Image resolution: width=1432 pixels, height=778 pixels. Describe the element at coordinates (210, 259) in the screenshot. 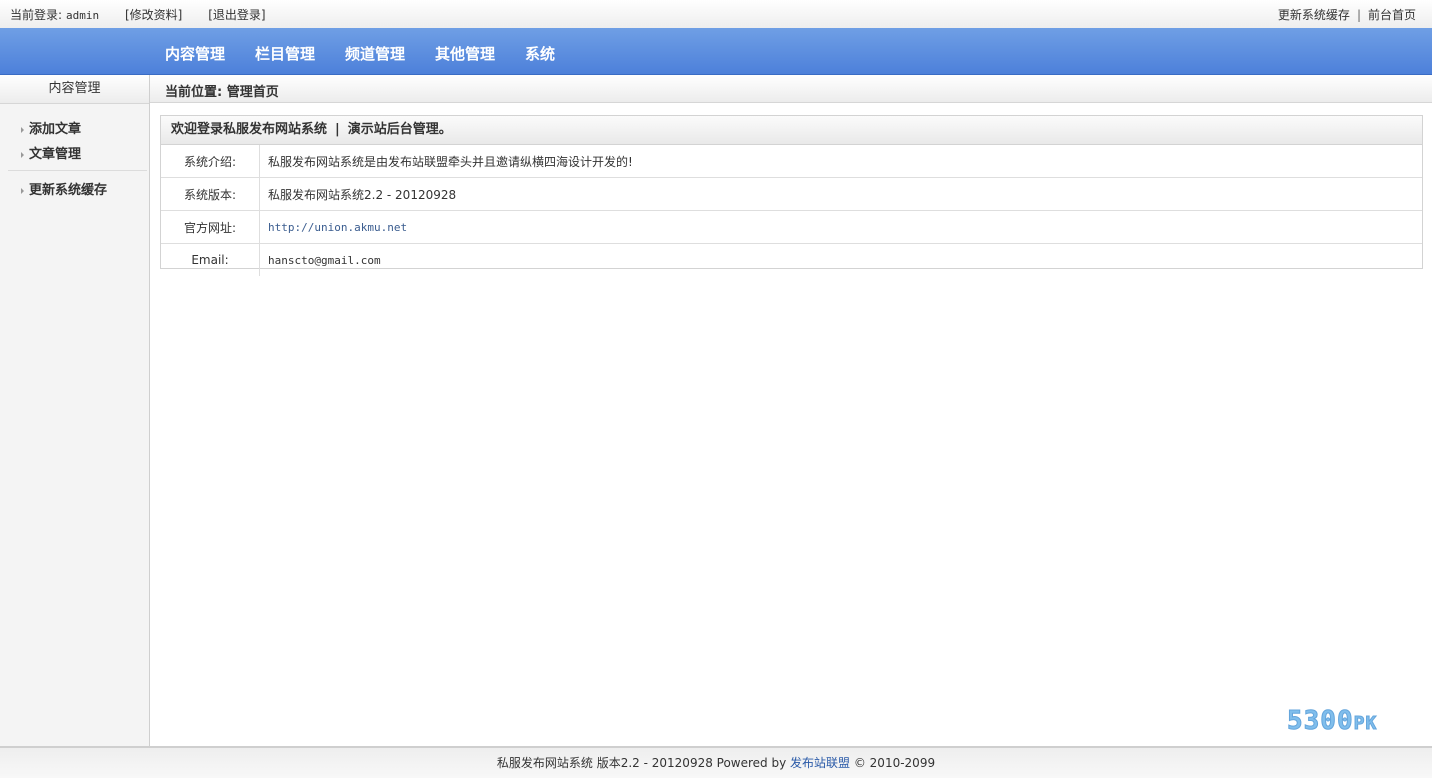

I see `row-label: Email:` at that location.